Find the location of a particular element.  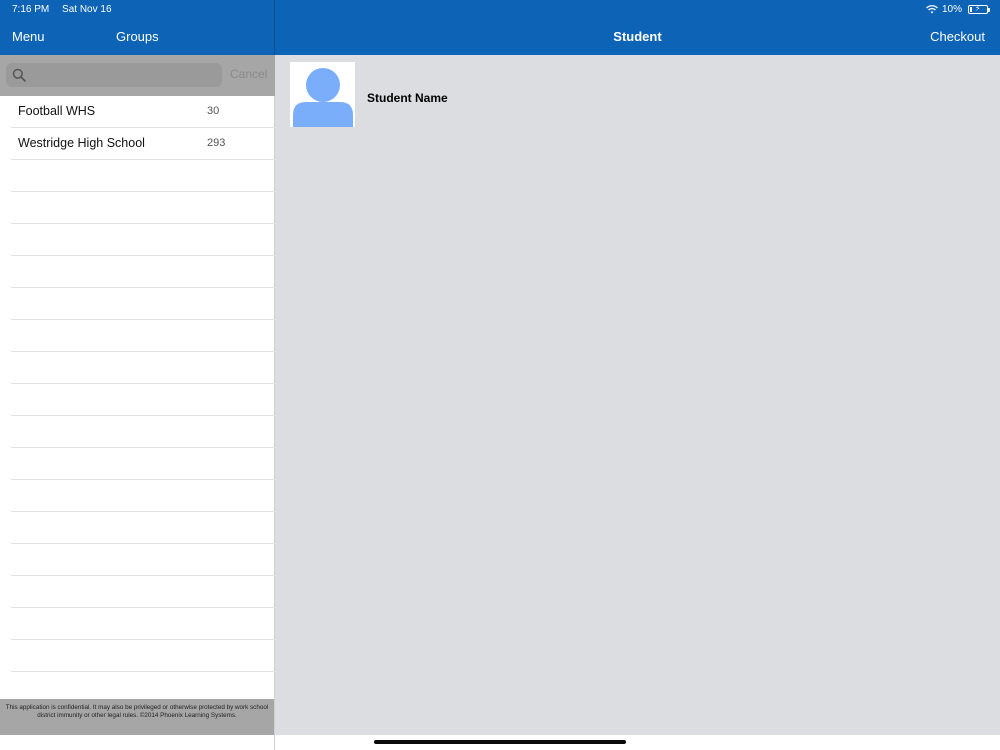

battery-icon: ⚡ is located at coordinates (979, 9).